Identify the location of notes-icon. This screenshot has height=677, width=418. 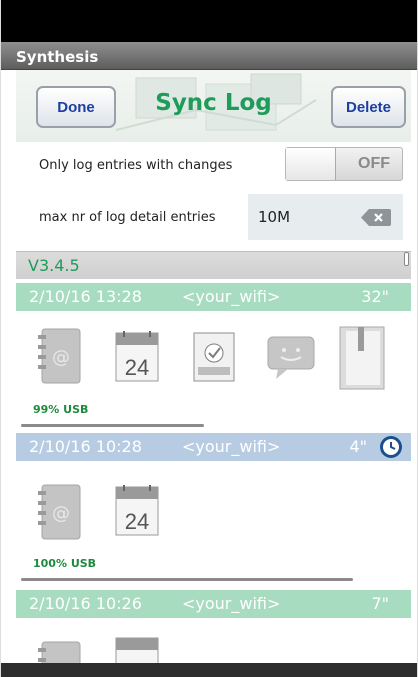
(362, 358).